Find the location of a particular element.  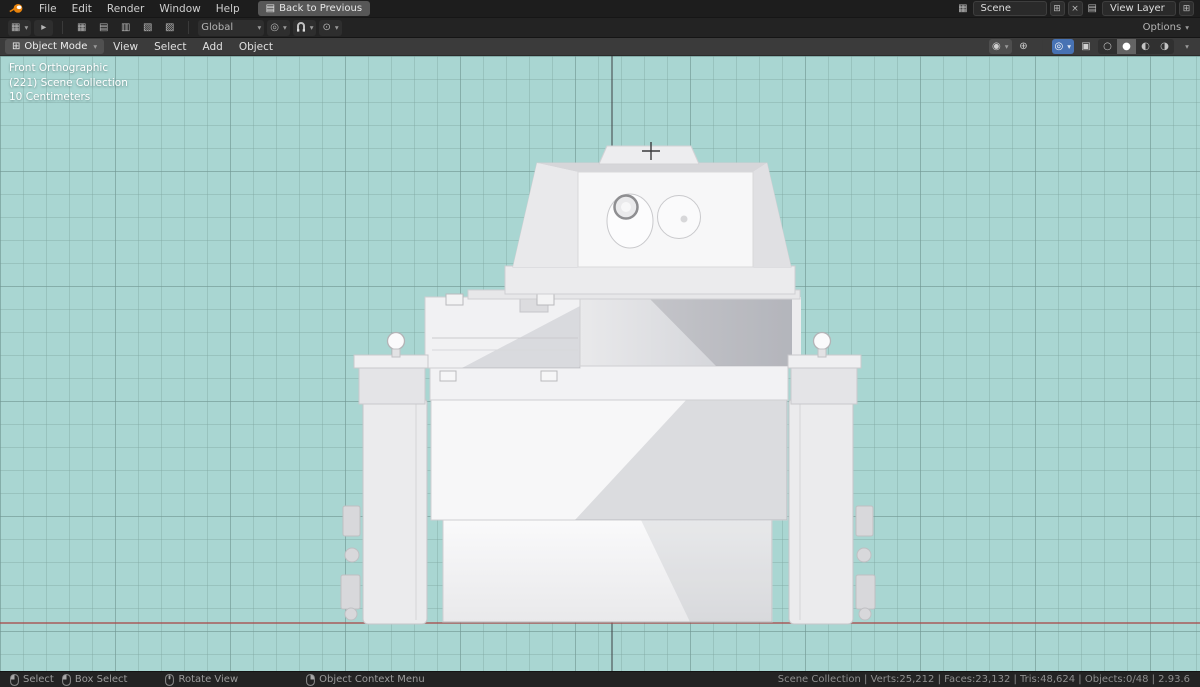

visibility-icon: ◉ is located at coordinates (996, 46).